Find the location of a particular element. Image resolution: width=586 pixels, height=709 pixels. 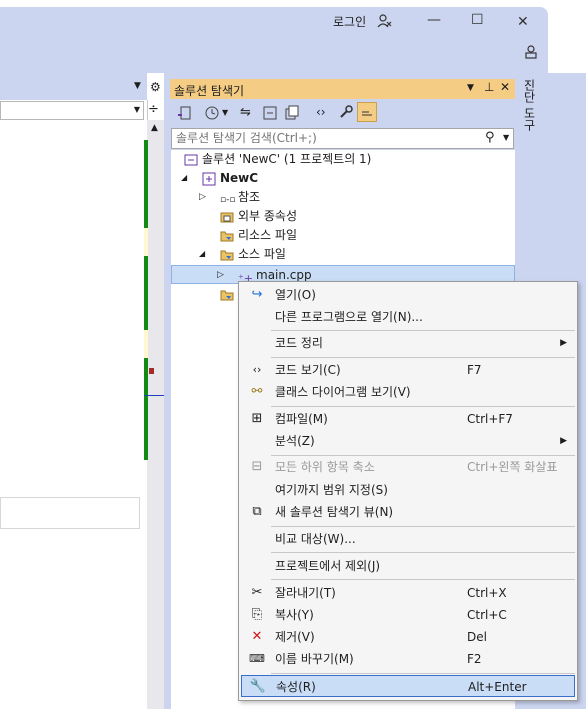

menu-item-code-cleanup: 코드 정리 ▶ is located at coordinates (408, 343).